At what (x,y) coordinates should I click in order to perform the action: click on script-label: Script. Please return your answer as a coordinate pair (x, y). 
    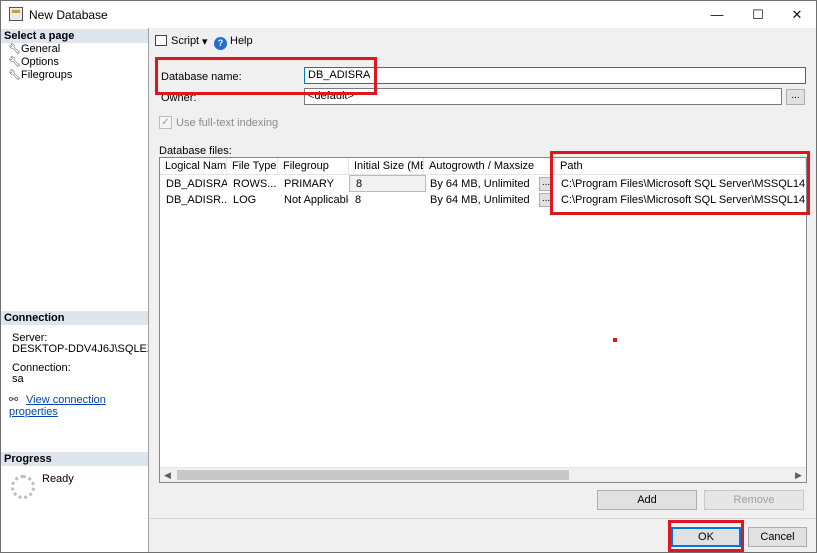
    Looking at the image, I should click on (185, 41).